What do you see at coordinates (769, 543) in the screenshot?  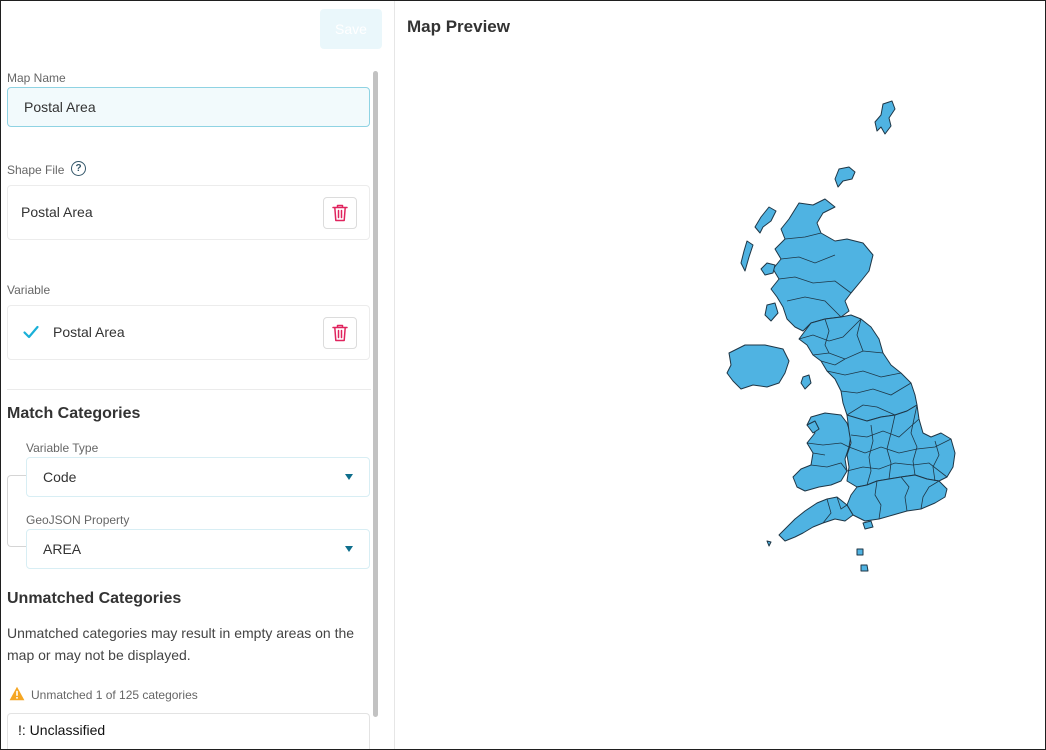 I see `map-region-scilly` at bounding box center [769, 543].